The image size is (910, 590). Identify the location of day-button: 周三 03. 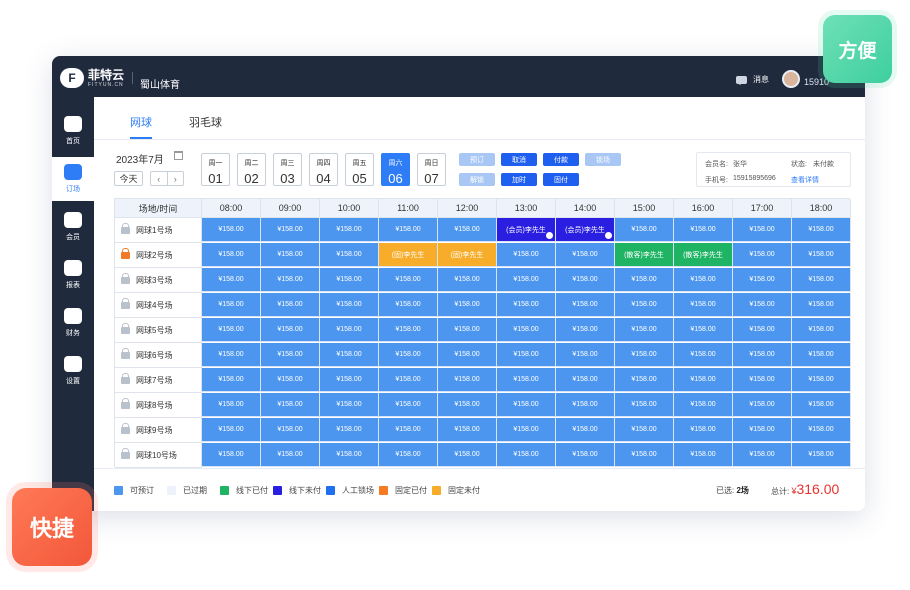
(287, 169).